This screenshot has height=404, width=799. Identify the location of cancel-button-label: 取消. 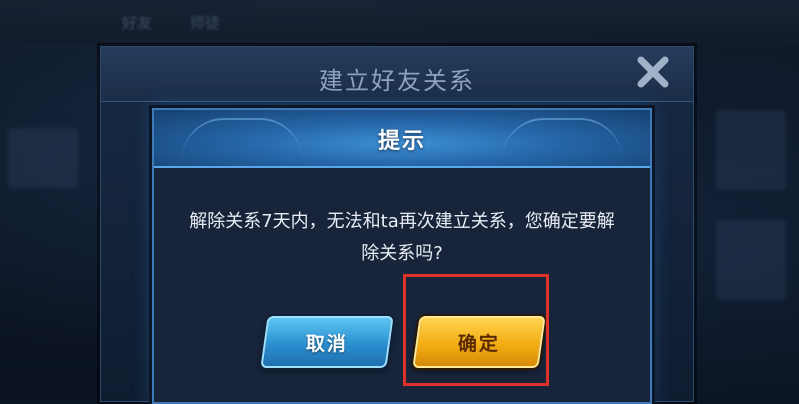
(326, 343).